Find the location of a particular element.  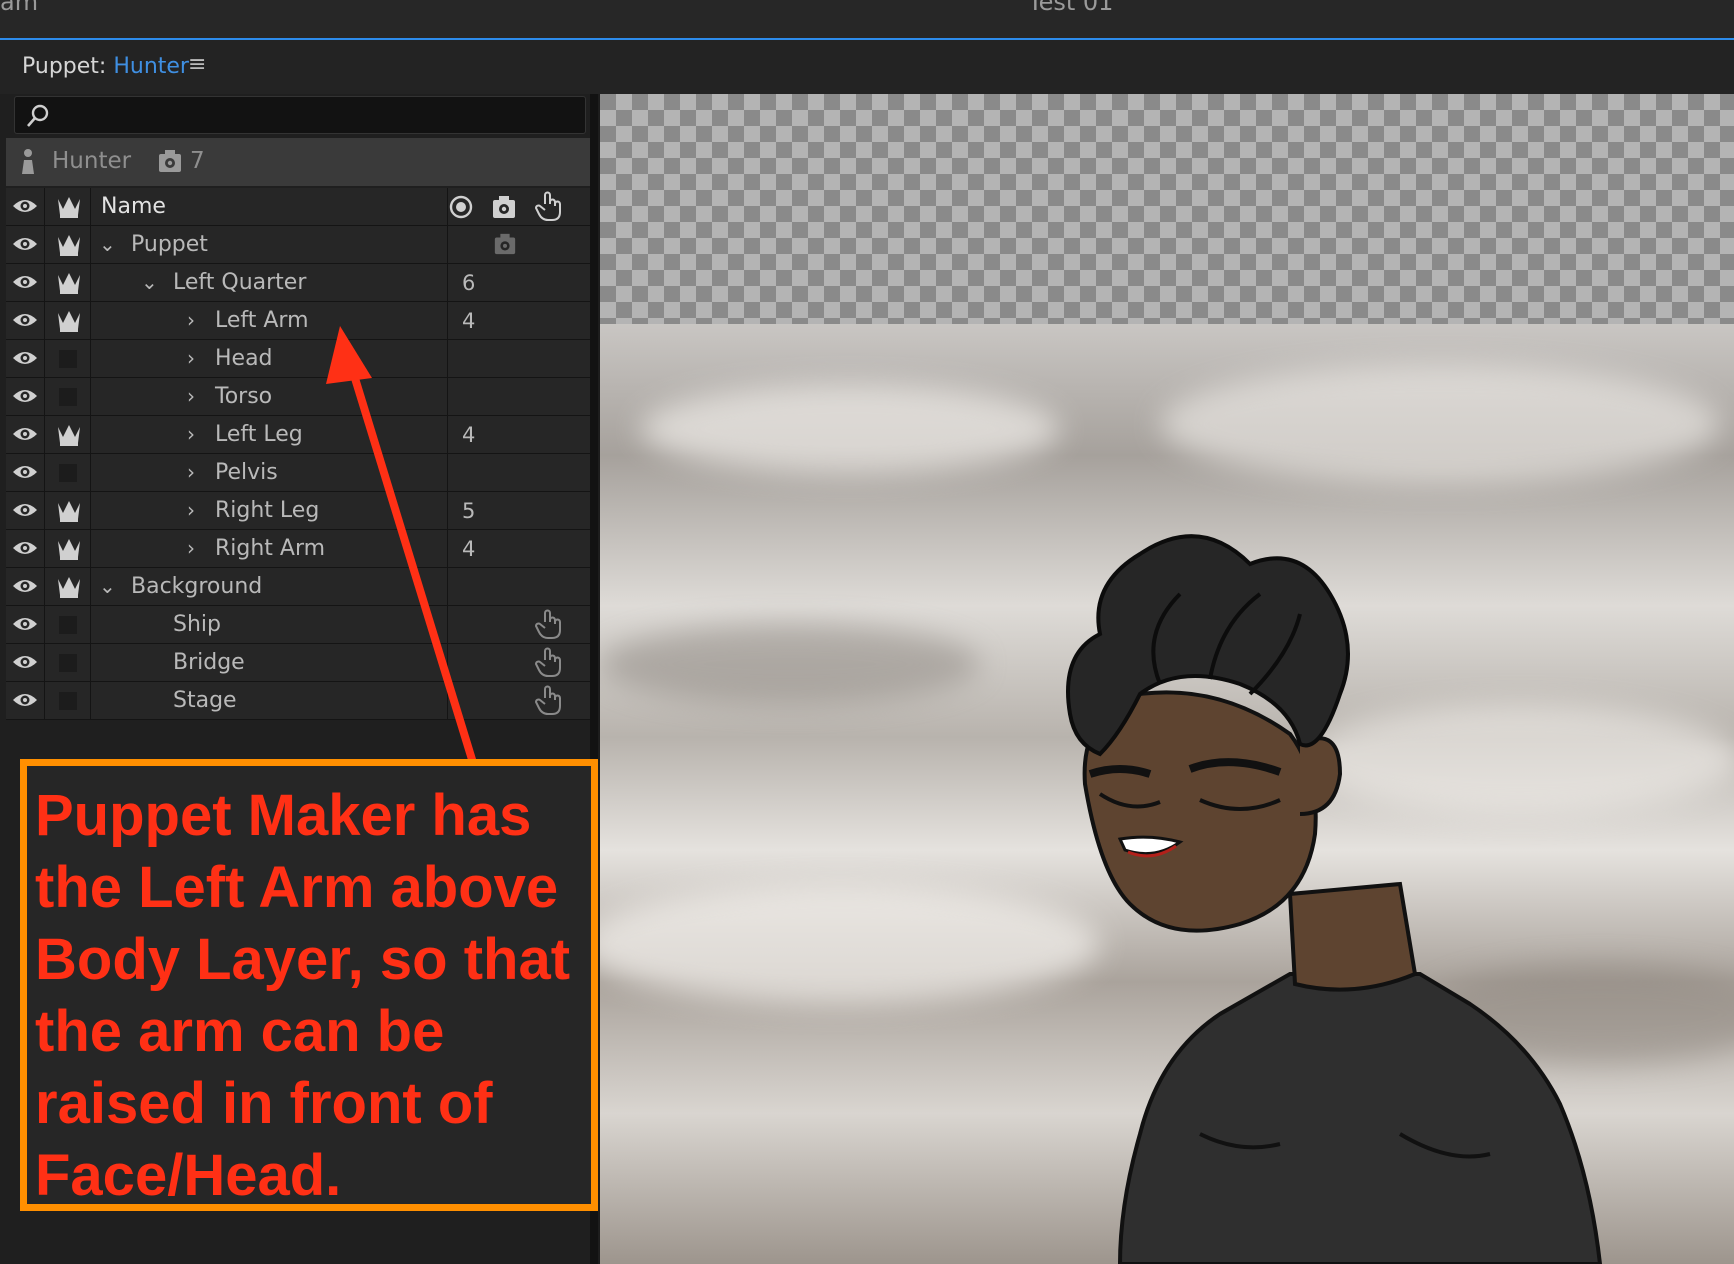

tree-row-torso: › Torso is located at coordinates (300, 397).